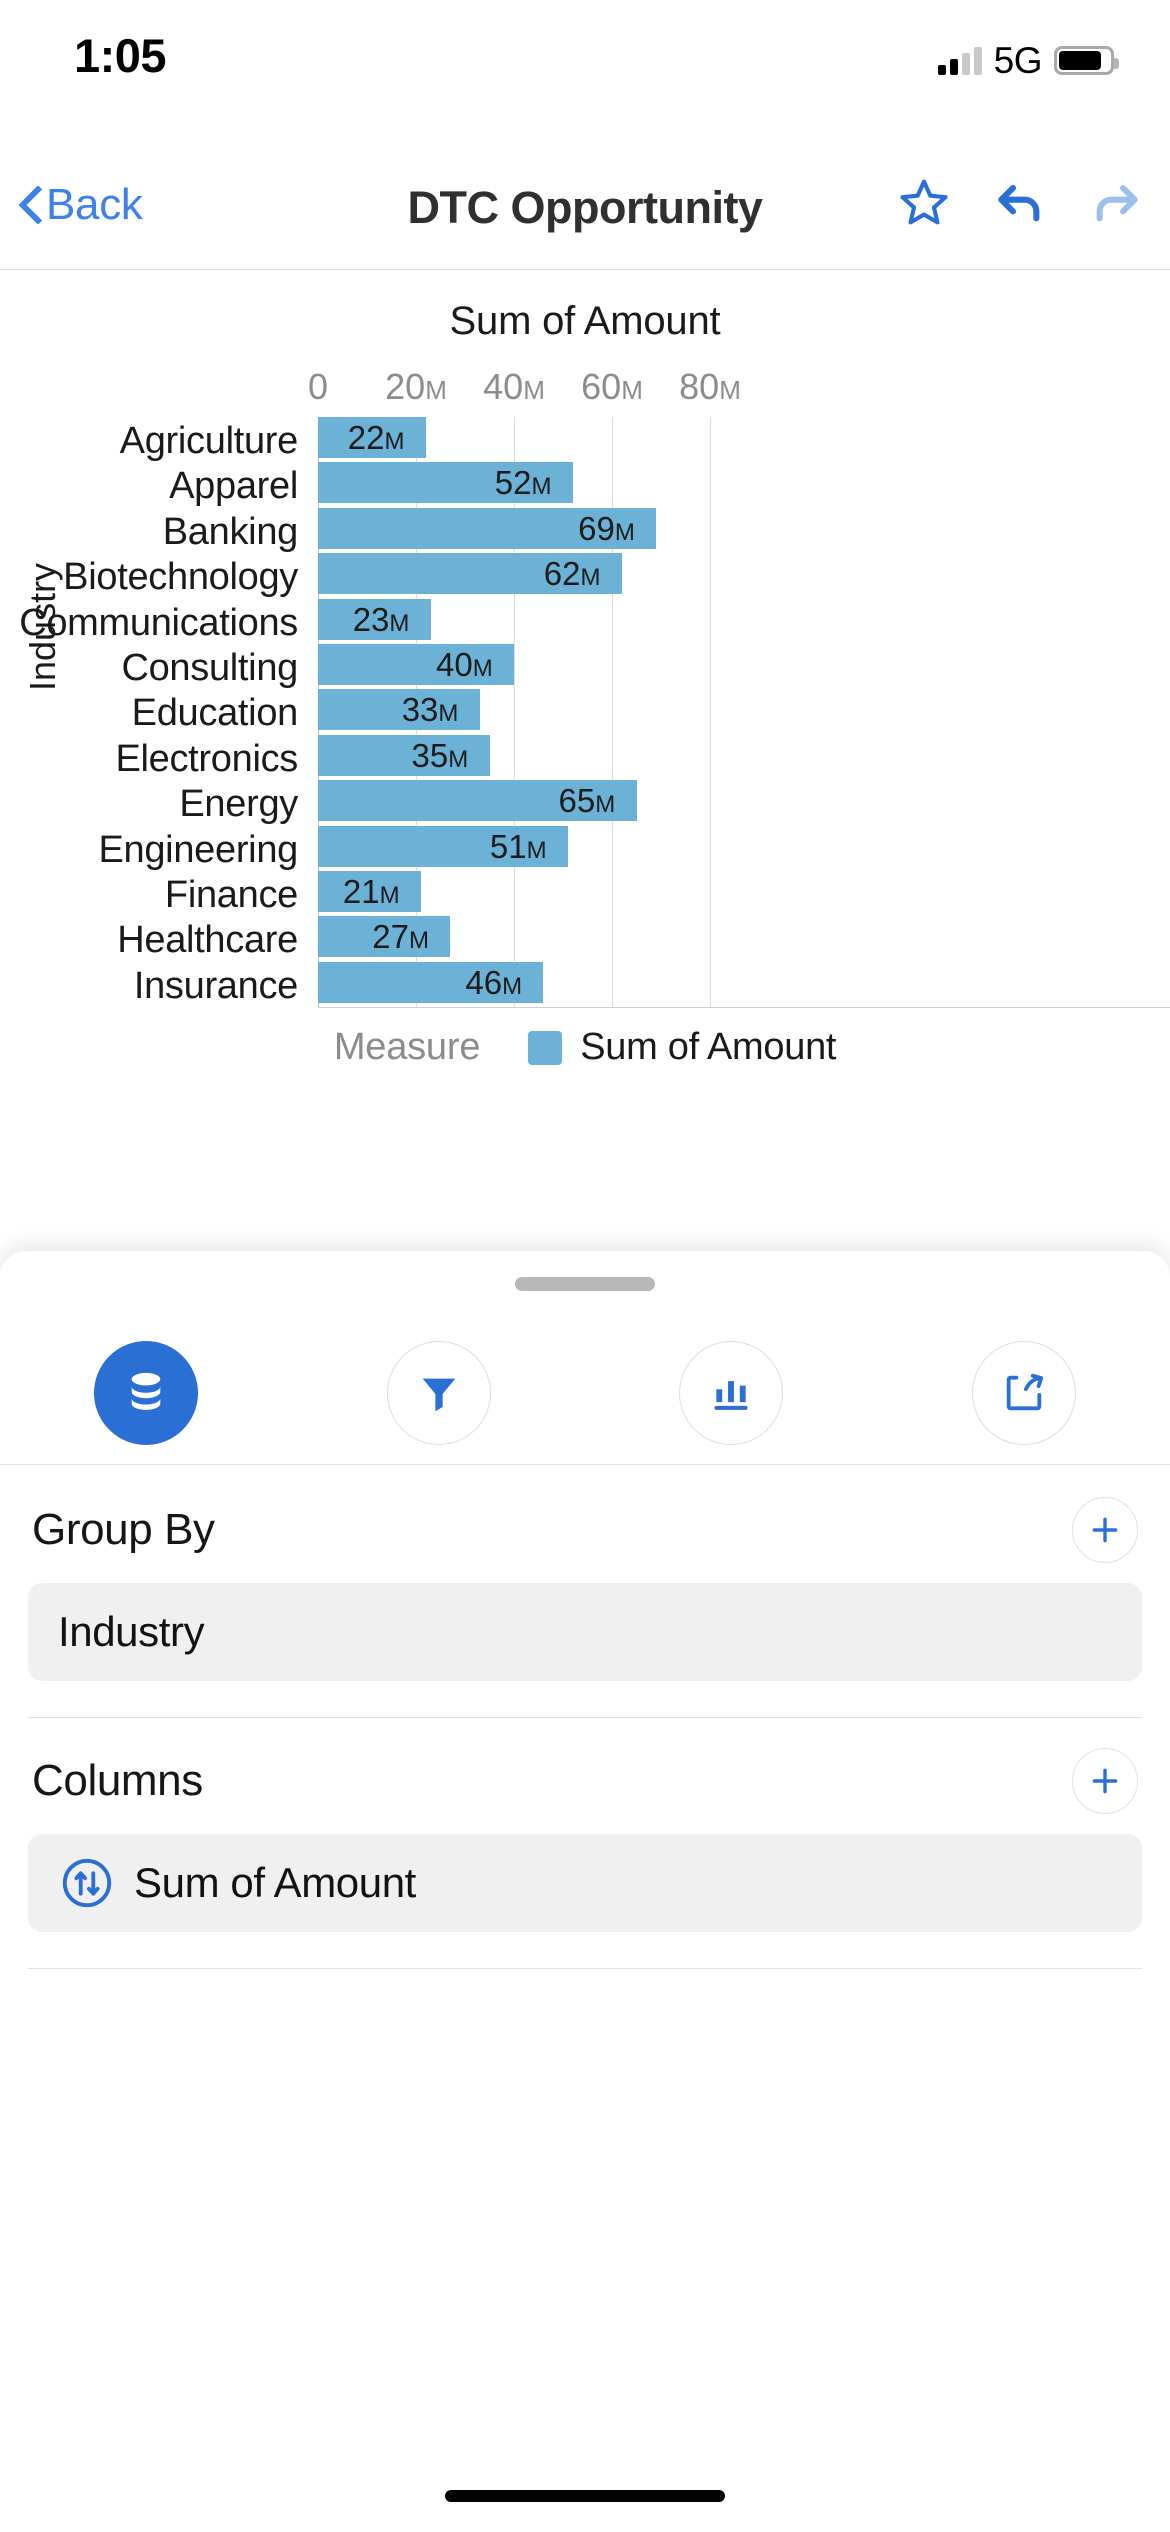 This screenshot has width=1170, height=2532. What do you see at coordinates (585, 1883) in the screenshot?
I see `column-item: Sum of Amount` at bounding box center [585, 1883].